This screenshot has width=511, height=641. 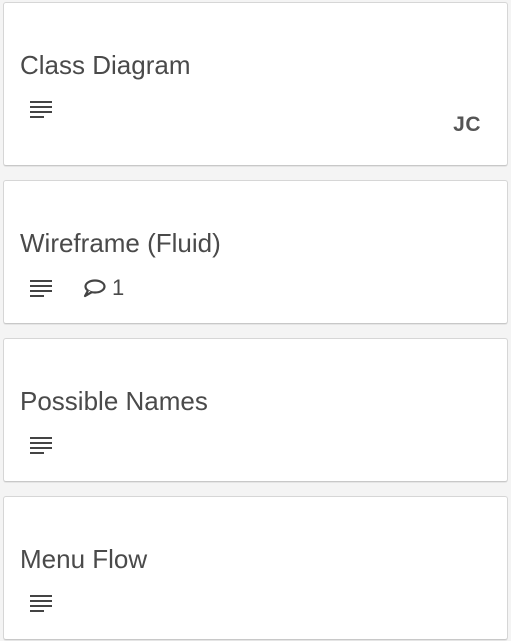 I want to click on card-title: Wireframe (Fluid), so click(x=120, y=243).